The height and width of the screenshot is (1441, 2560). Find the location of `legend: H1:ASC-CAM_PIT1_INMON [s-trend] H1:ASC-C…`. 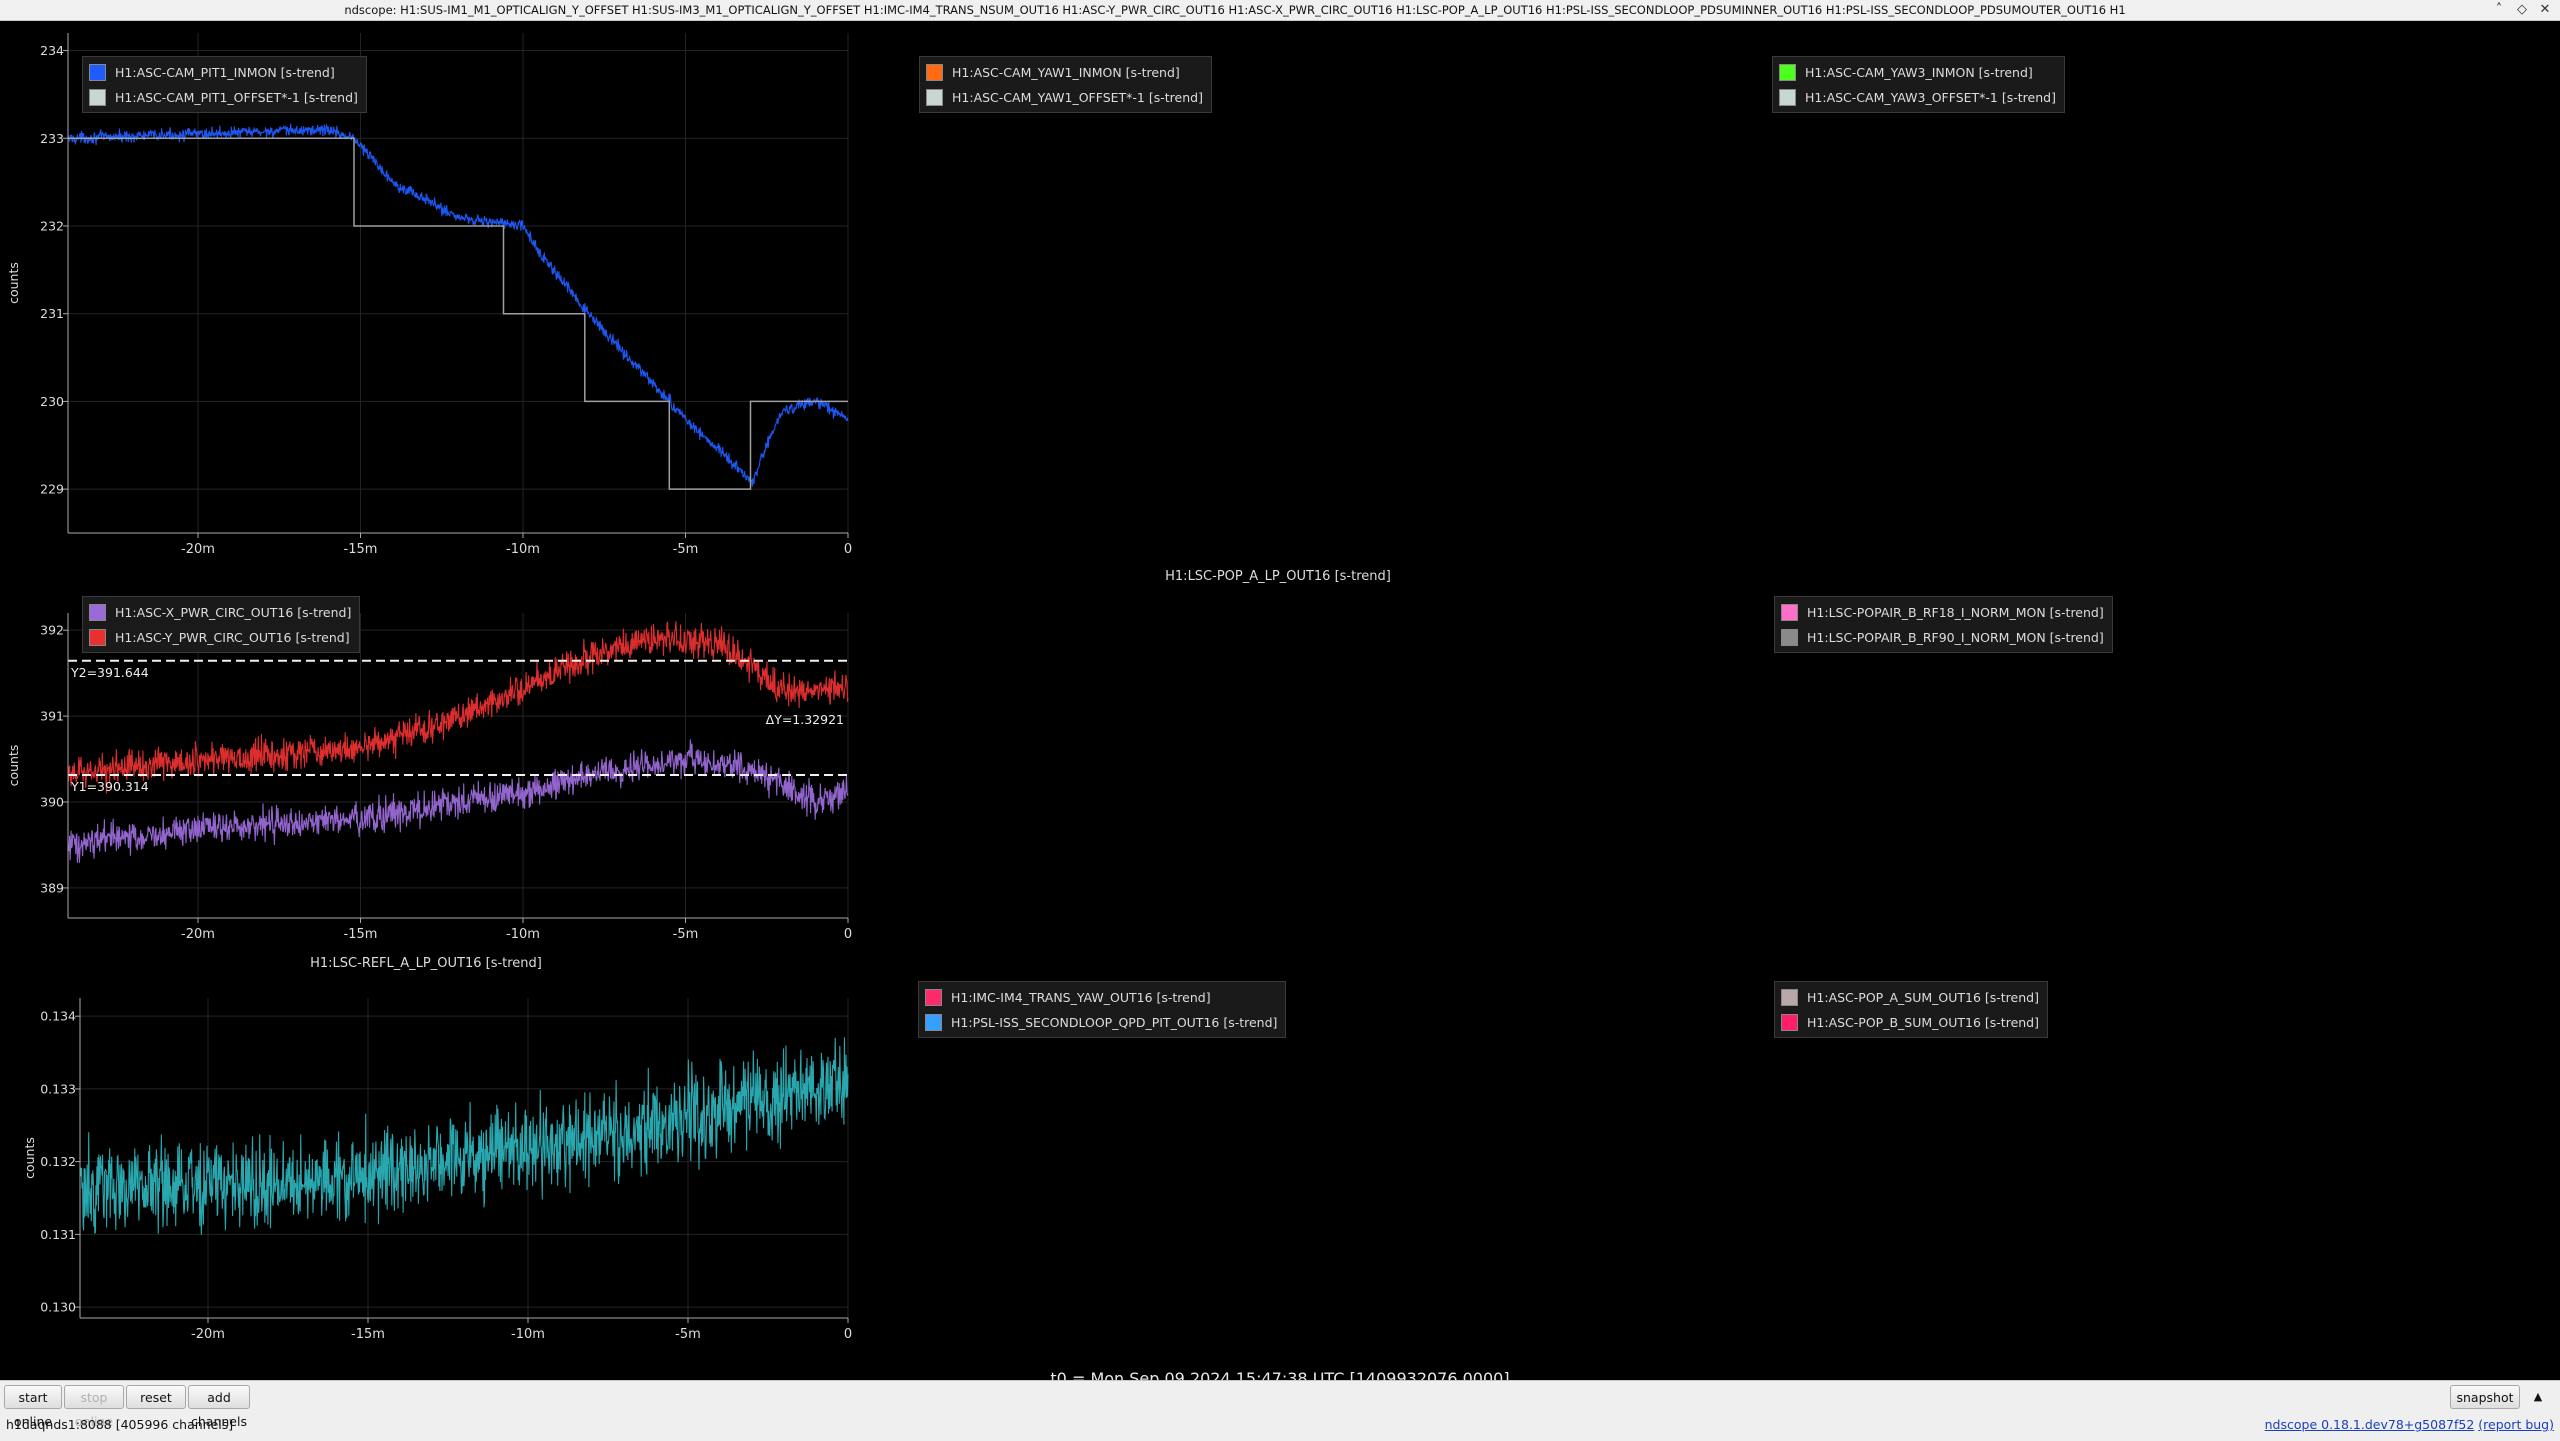

legend: H1:ASC-CAM_PIT1_INMON [s-trend] H1:ASC-C… is located at coordinates (224, 84).